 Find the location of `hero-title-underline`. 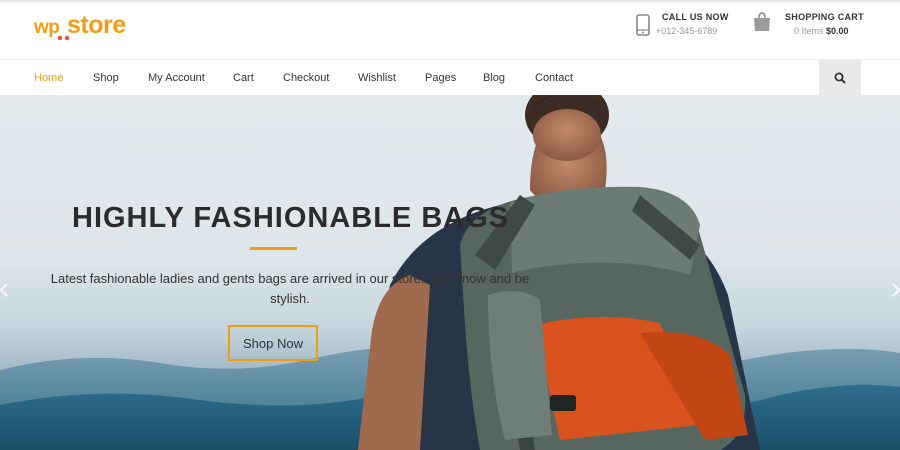

hero-title-underline is located at coordinates (273, 248).